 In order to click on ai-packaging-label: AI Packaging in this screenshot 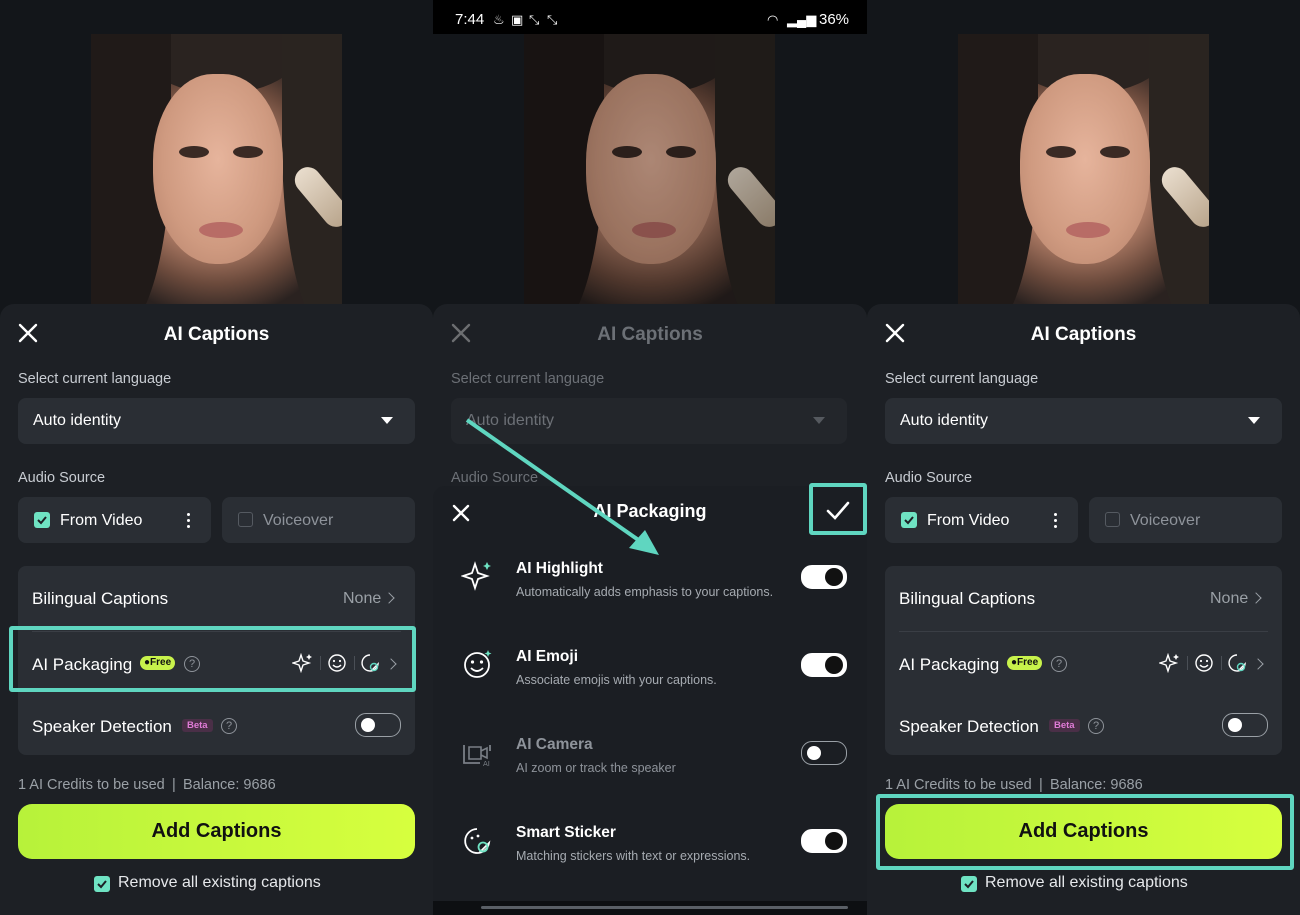, I will do `click(949, 665)`.